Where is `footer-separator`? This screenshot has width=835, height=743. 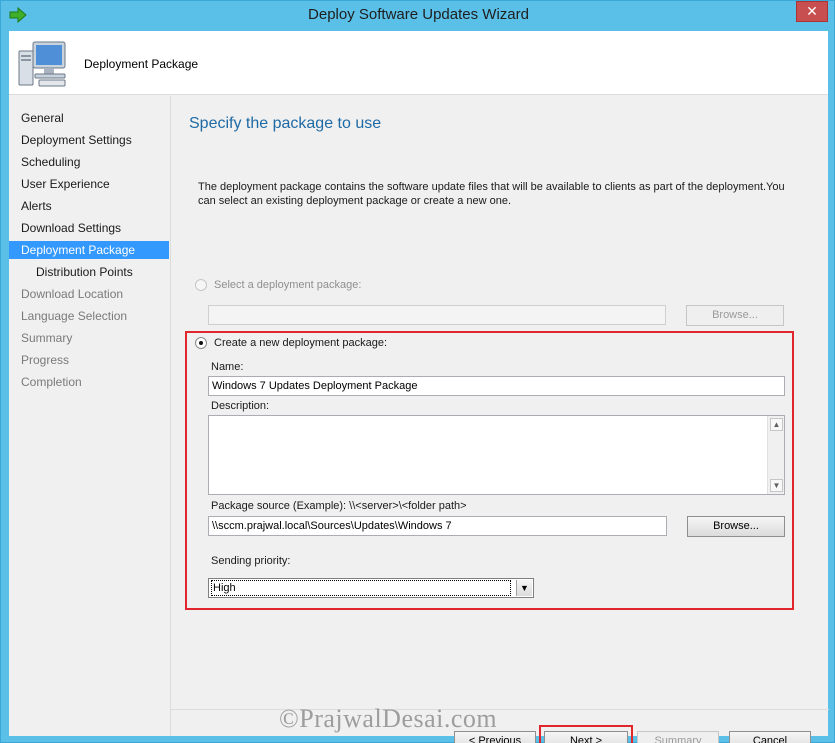 footer-separator is located at coordinates (500, 709).